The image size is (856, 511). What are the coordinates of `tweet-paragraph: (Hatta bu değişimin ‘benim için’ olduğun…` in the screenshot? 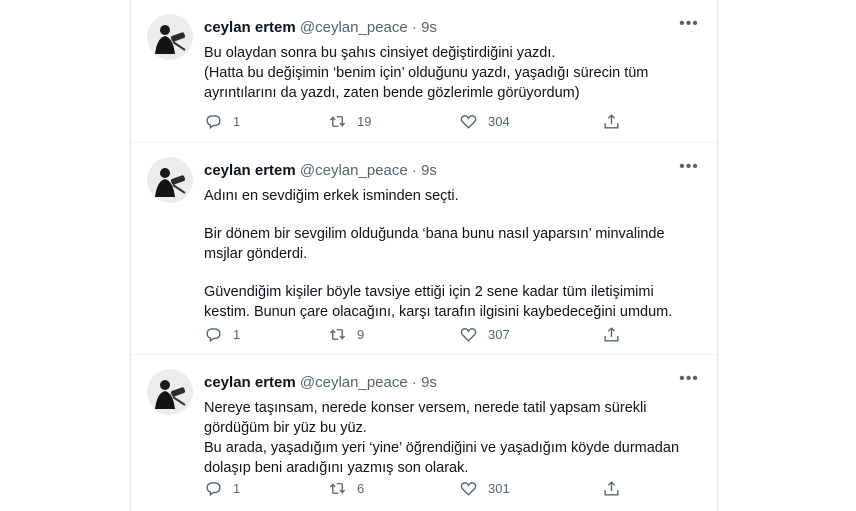 It's located at (426, 83).